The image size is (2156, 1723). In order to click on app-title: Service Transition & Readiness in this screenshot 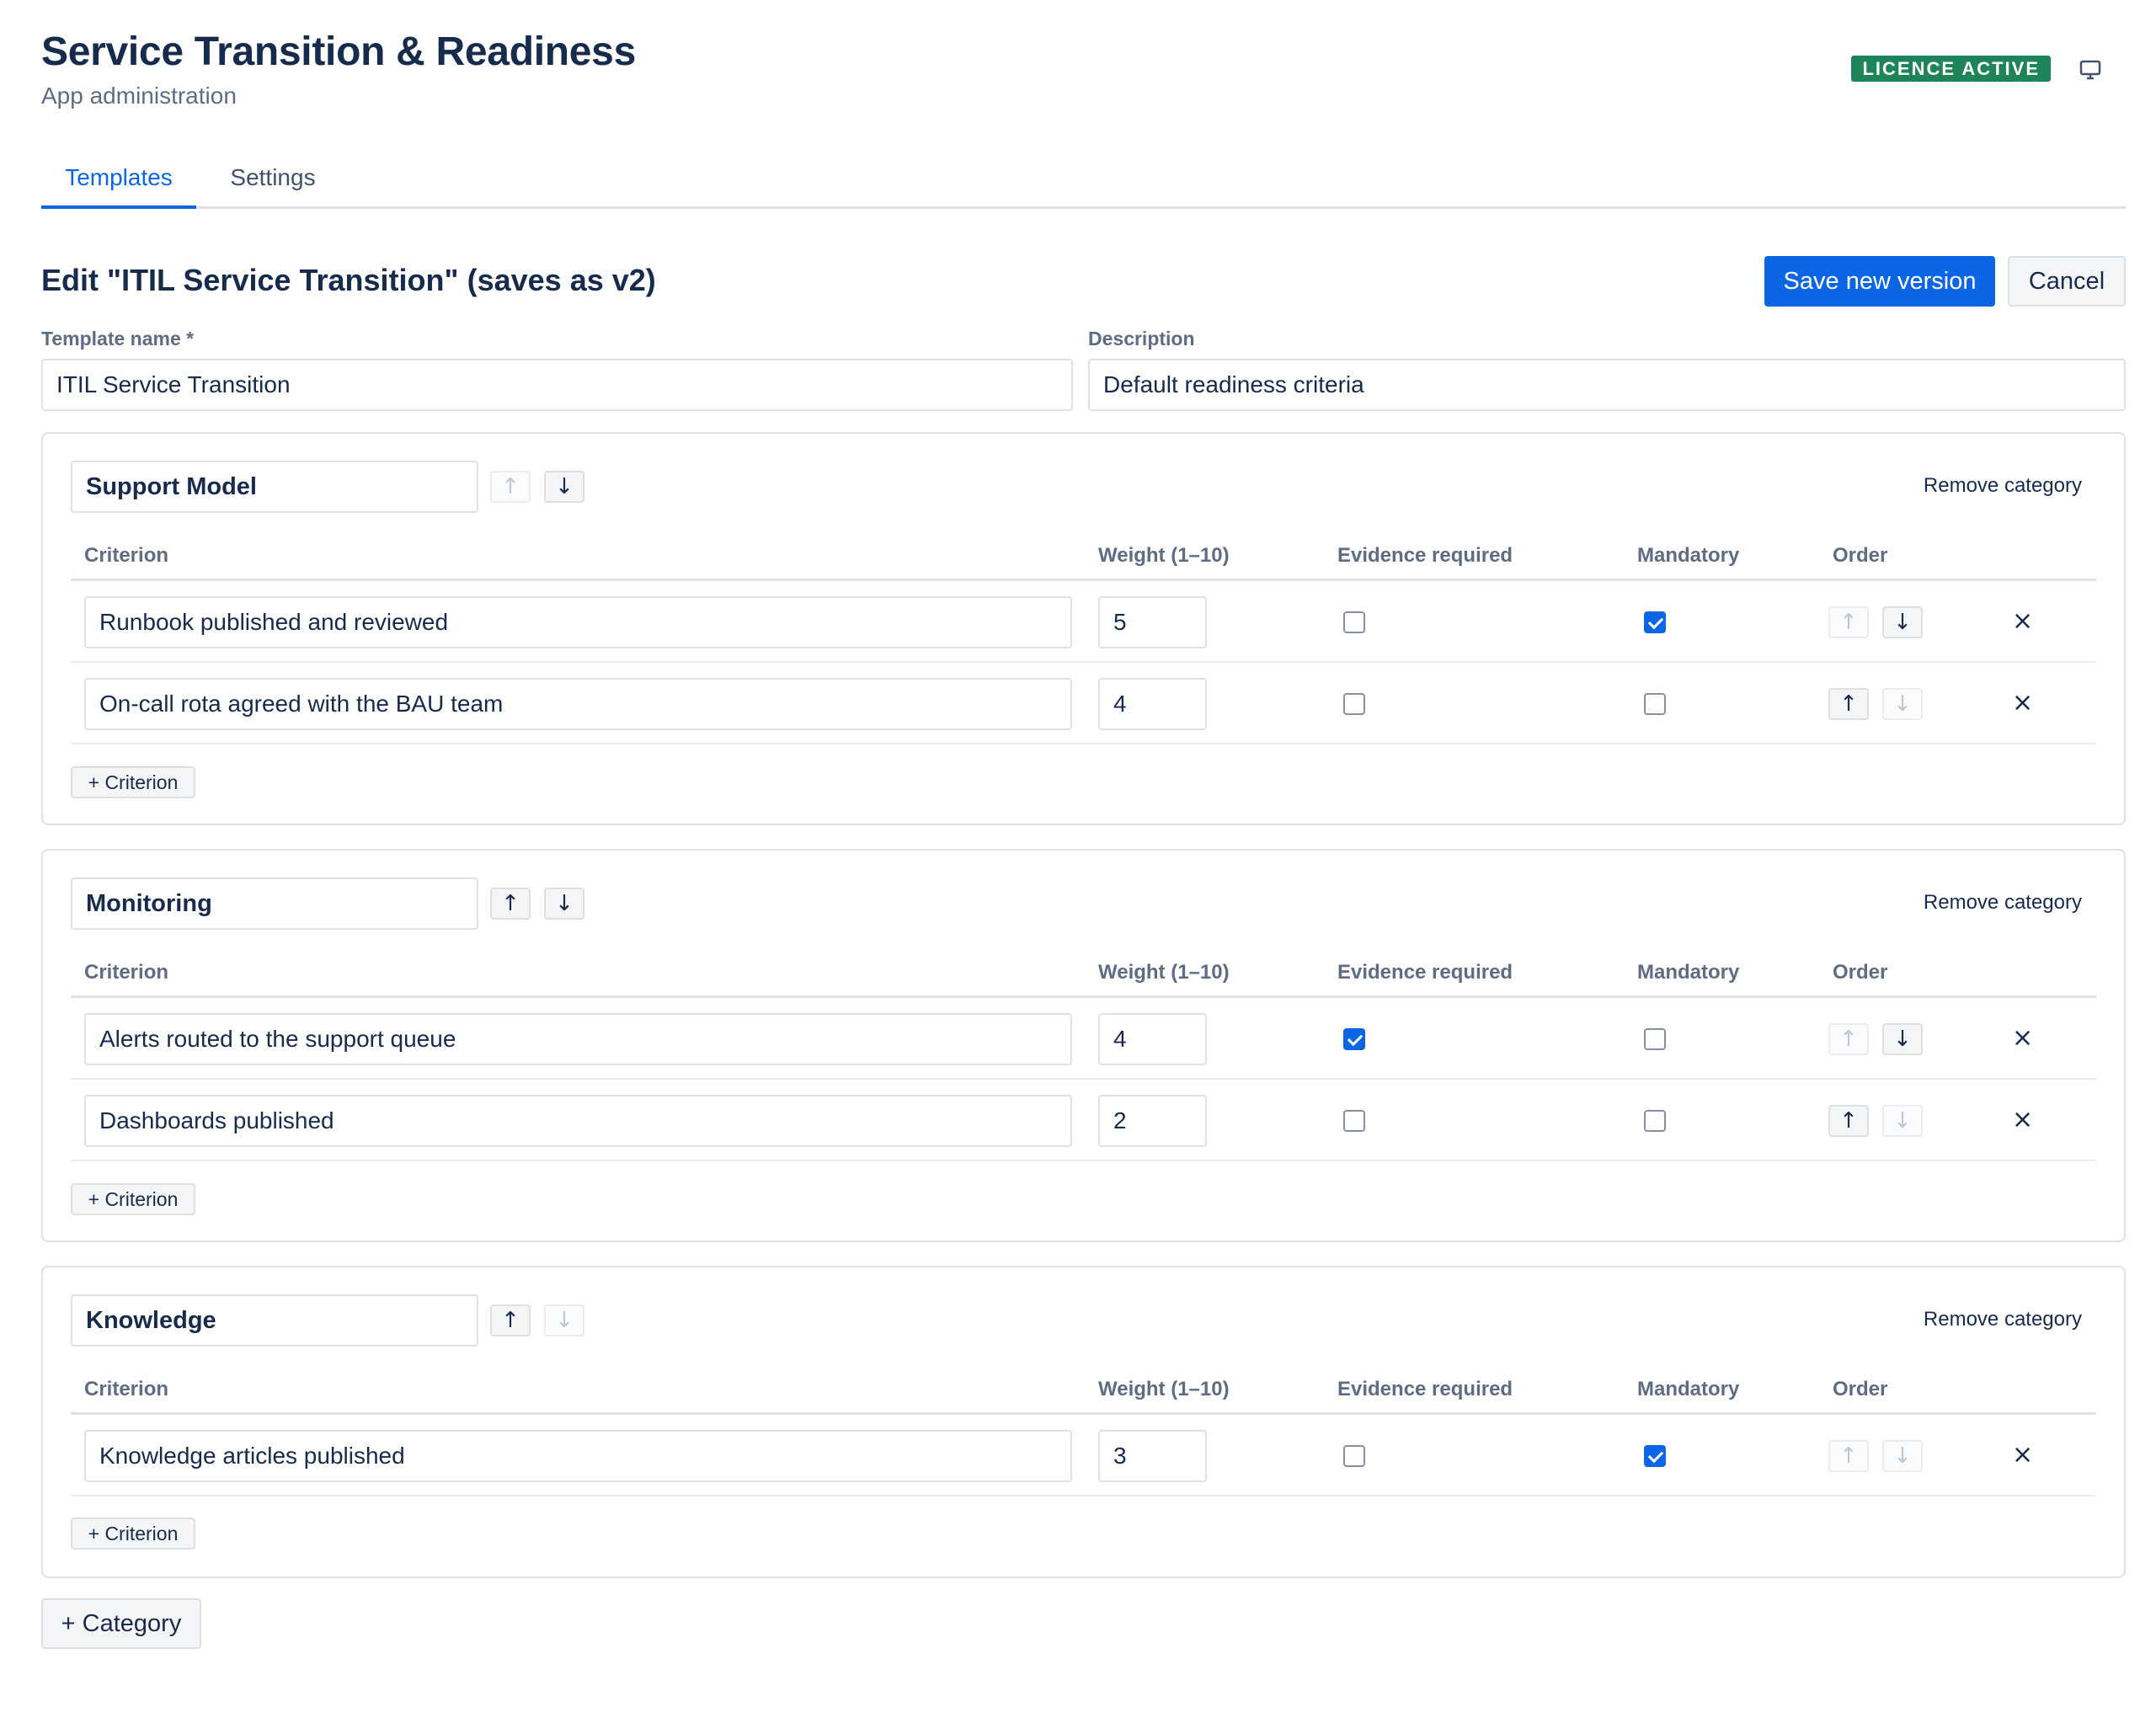, I will do `click(338, 51)`.